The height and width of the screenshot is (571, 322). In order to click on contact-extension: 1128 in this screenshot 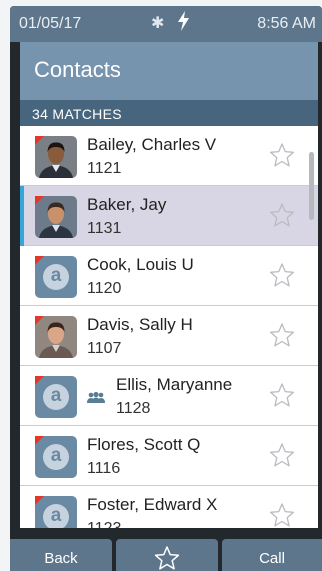, I will do `click(133, 408)`.